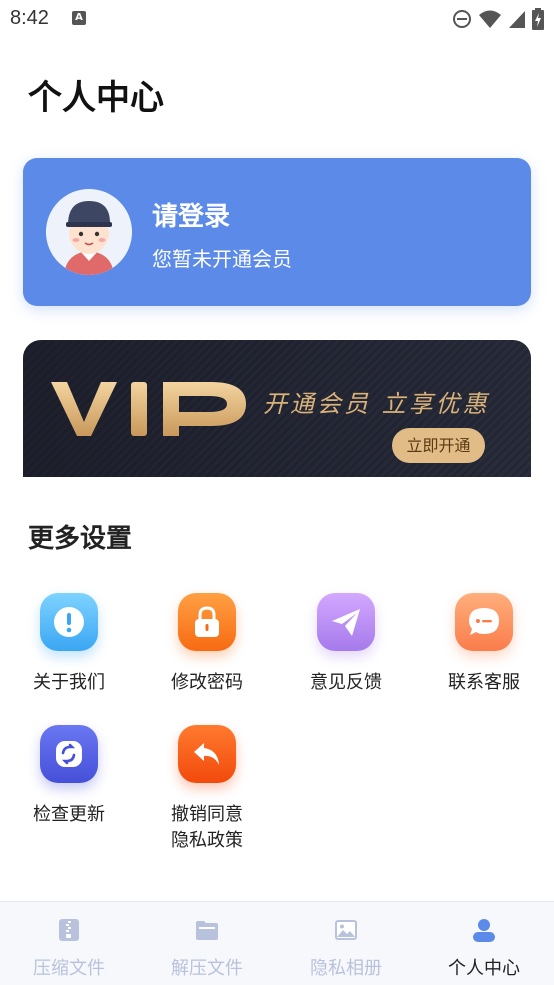 Image resolution: width=554 pixels, height=985 pixels. I want to click on image-icon, so click(346, 930).